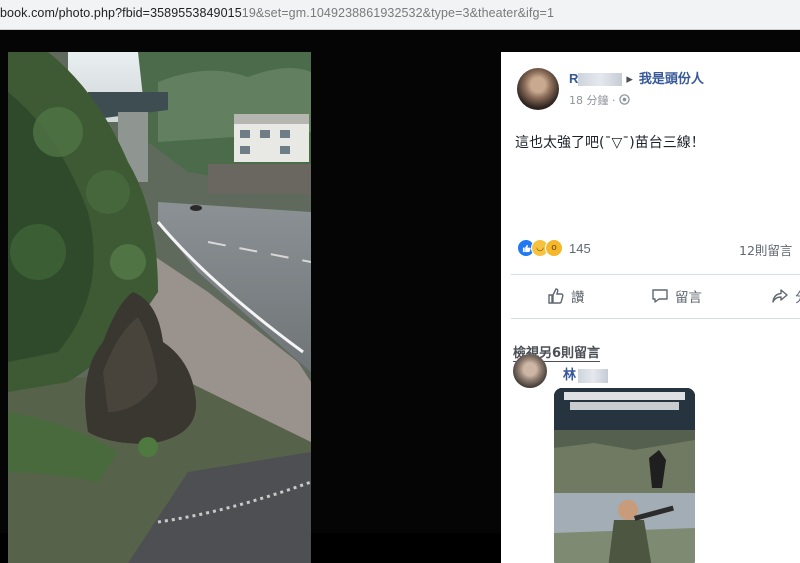  I want to click on privacy-icon, so click(624, 99).